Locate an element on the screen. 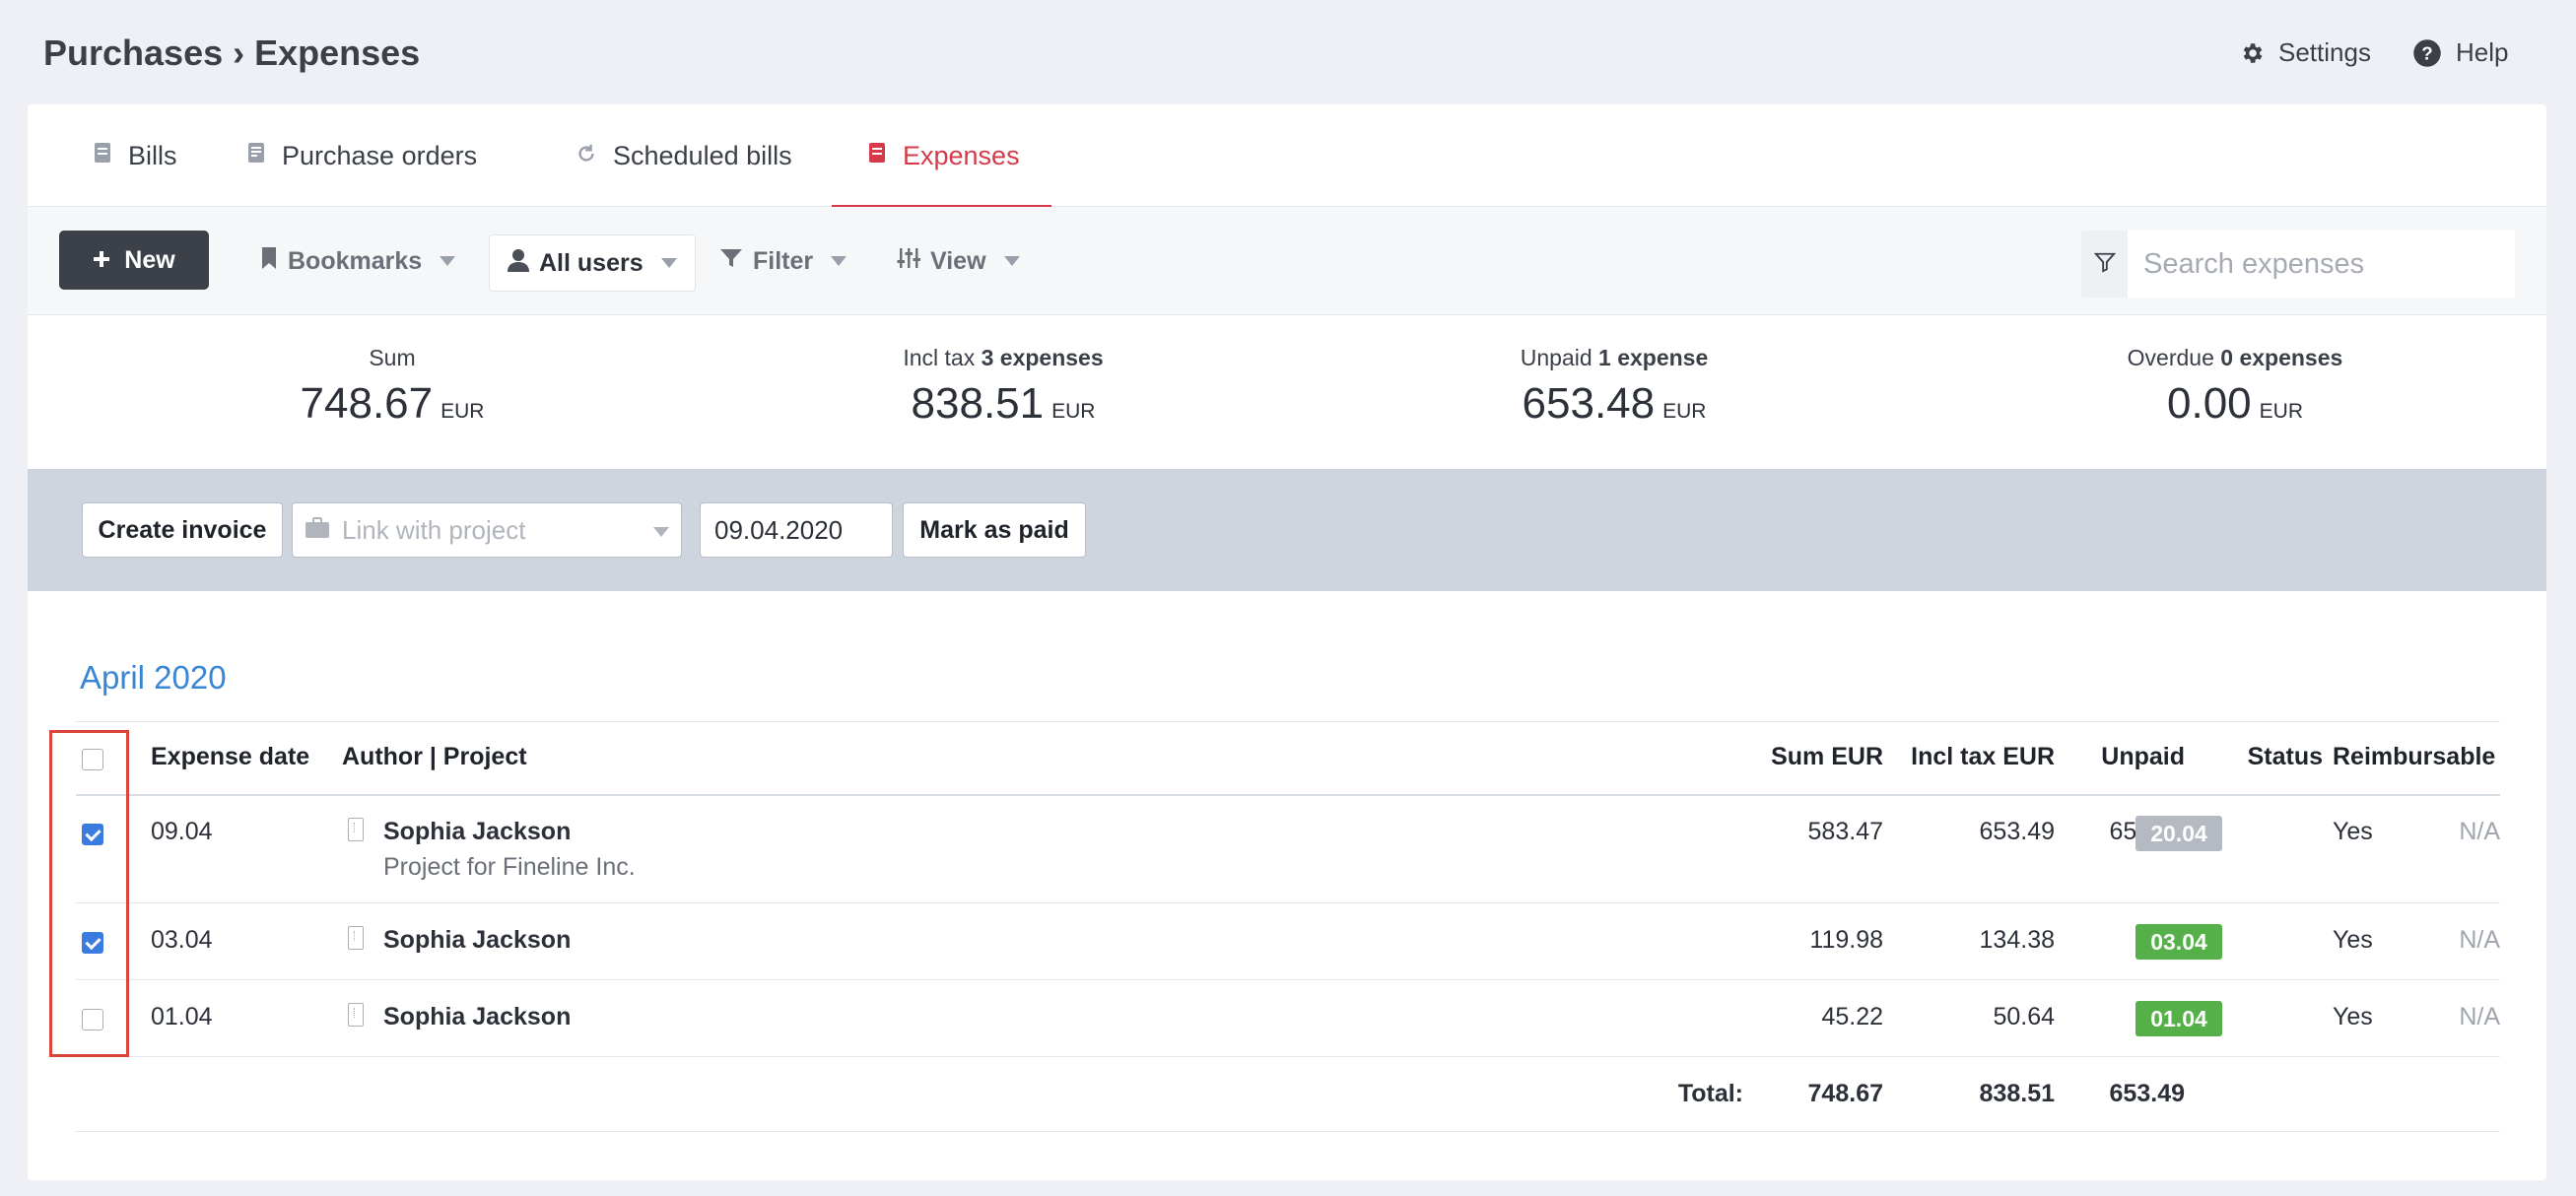 The height and width of the screenshot is (1196, 2576). status-badge: 03.04 is located at coordinates (2178, 942).